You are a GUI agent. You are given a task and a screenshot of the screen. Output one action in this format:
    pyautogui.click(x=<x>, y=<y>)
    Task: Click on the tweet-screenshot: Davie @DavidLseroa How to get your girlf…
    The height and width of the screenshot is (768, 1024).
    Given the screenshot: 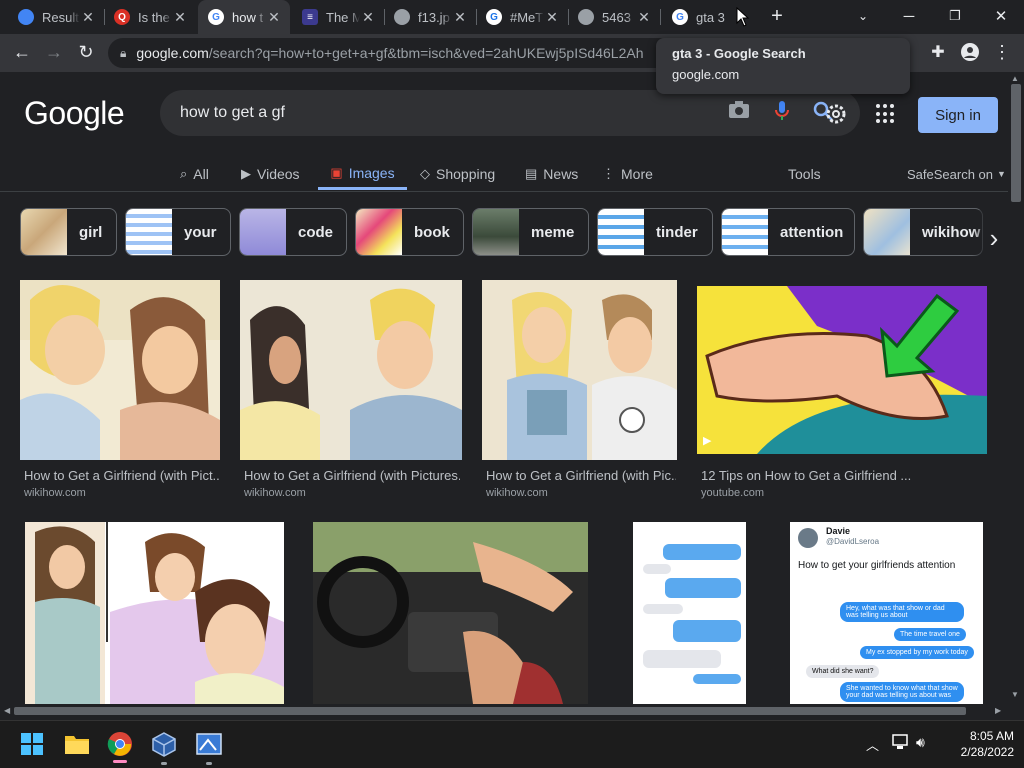 What is the action you would take?
    pyautogui.click(x=886, y=613)
    